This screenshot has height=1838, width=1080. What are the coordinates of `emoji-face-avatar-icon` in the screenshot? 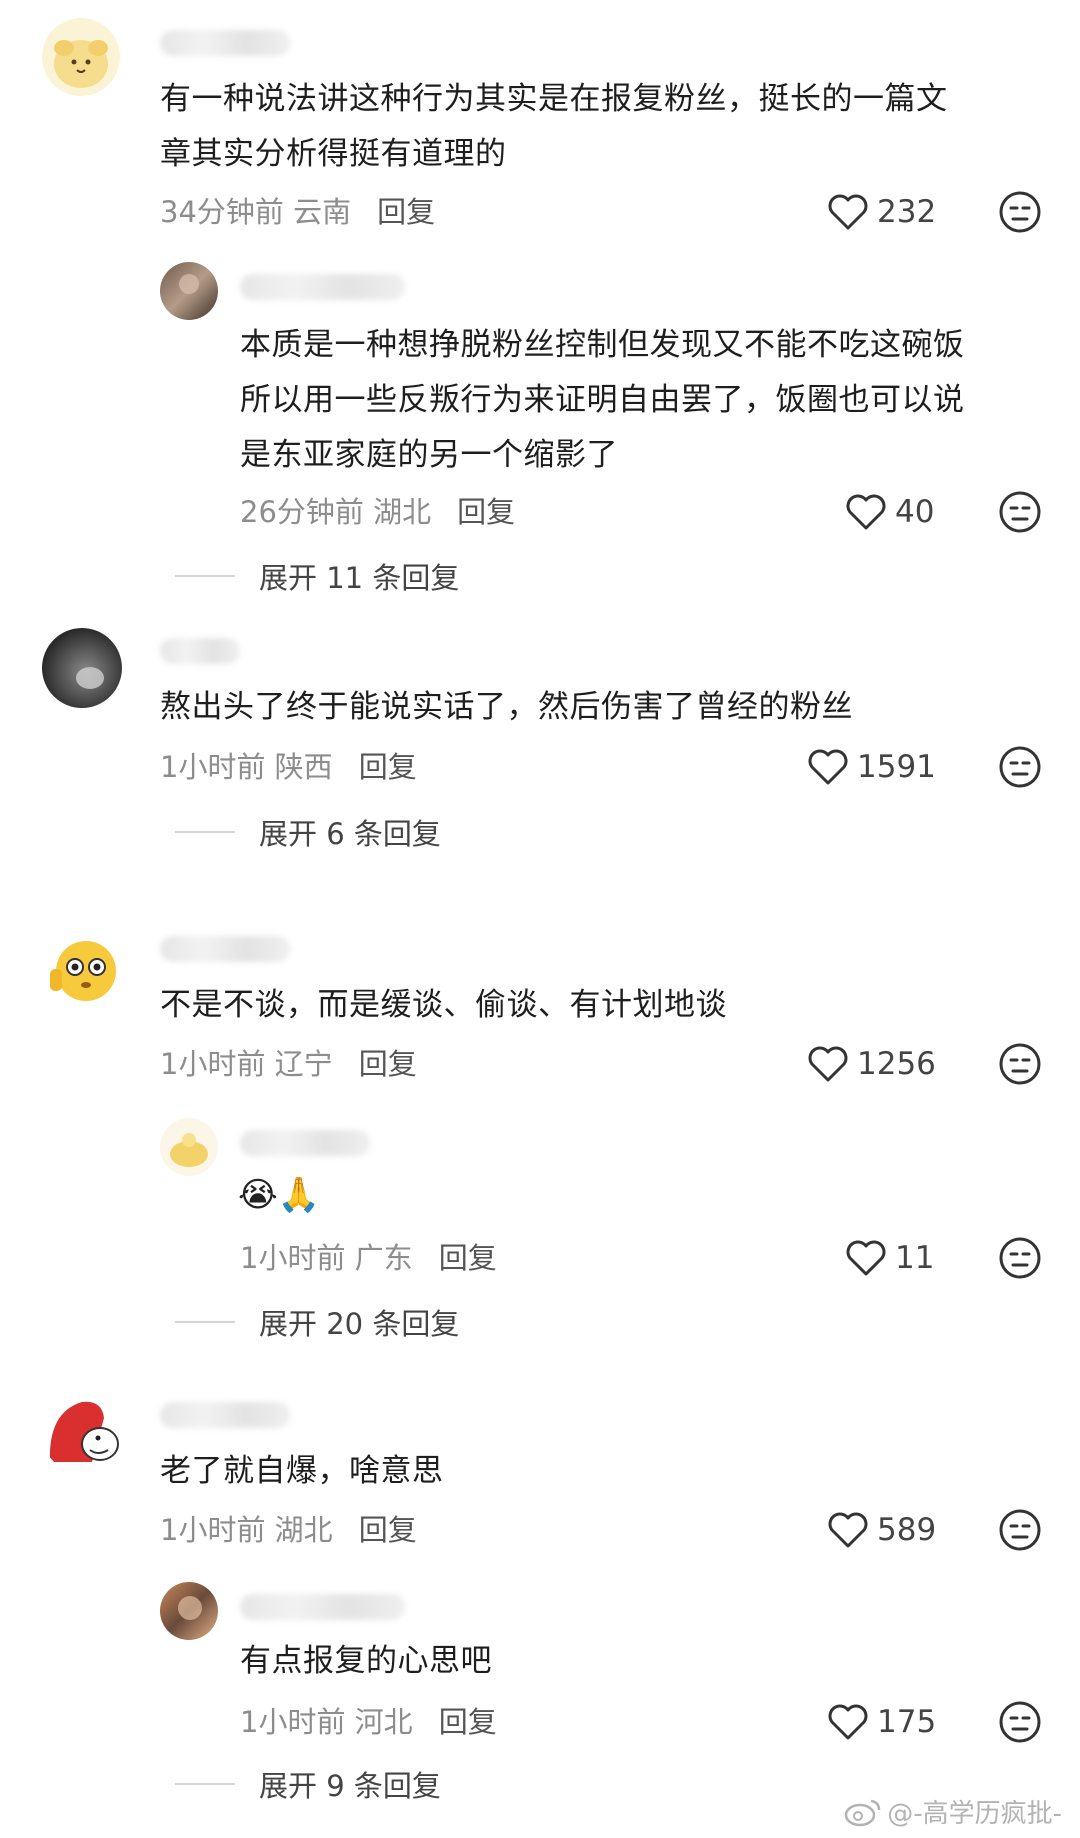 It's located at (83, 971).